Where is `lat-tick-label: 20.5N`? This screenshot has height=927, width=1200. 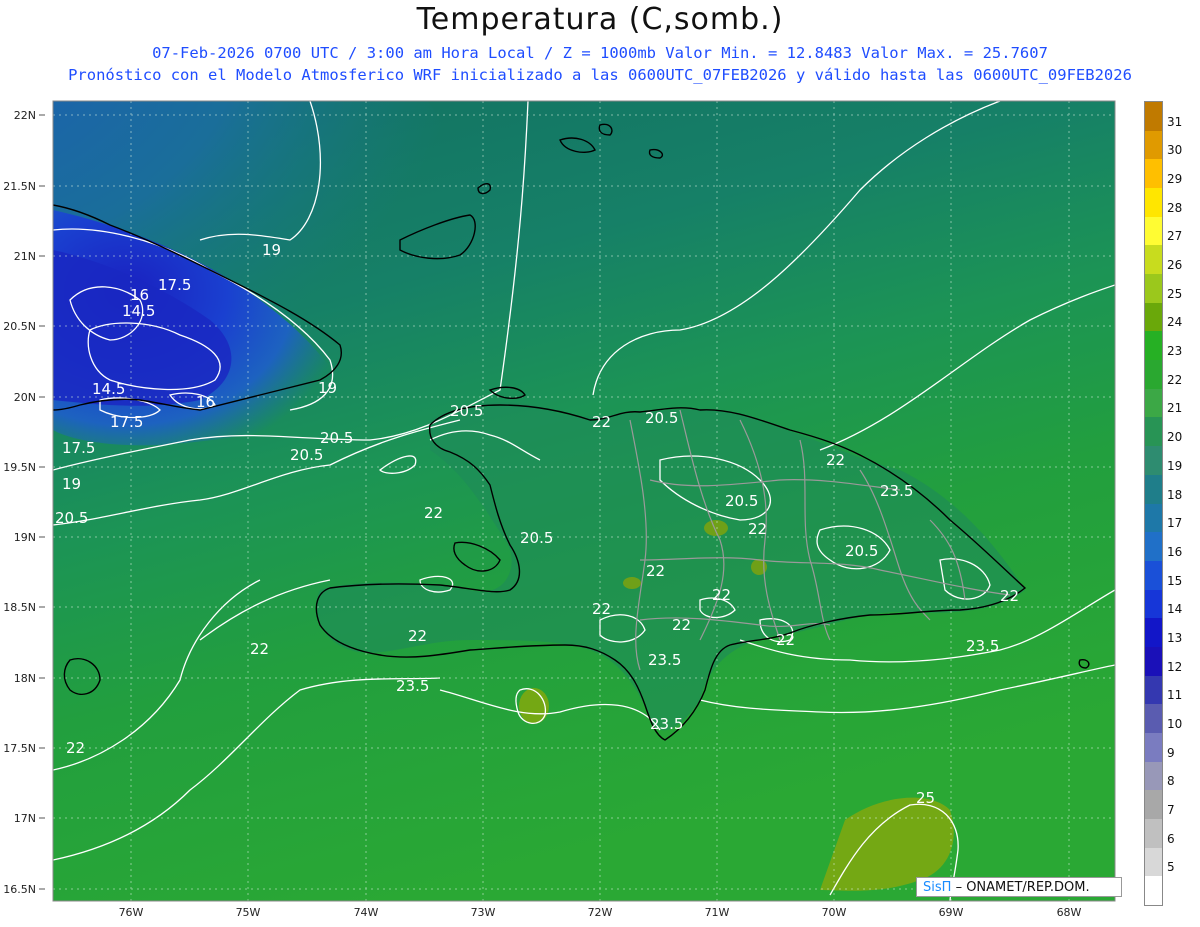 lat-tick-label: 20.5N is located at coordinates (19, 326).